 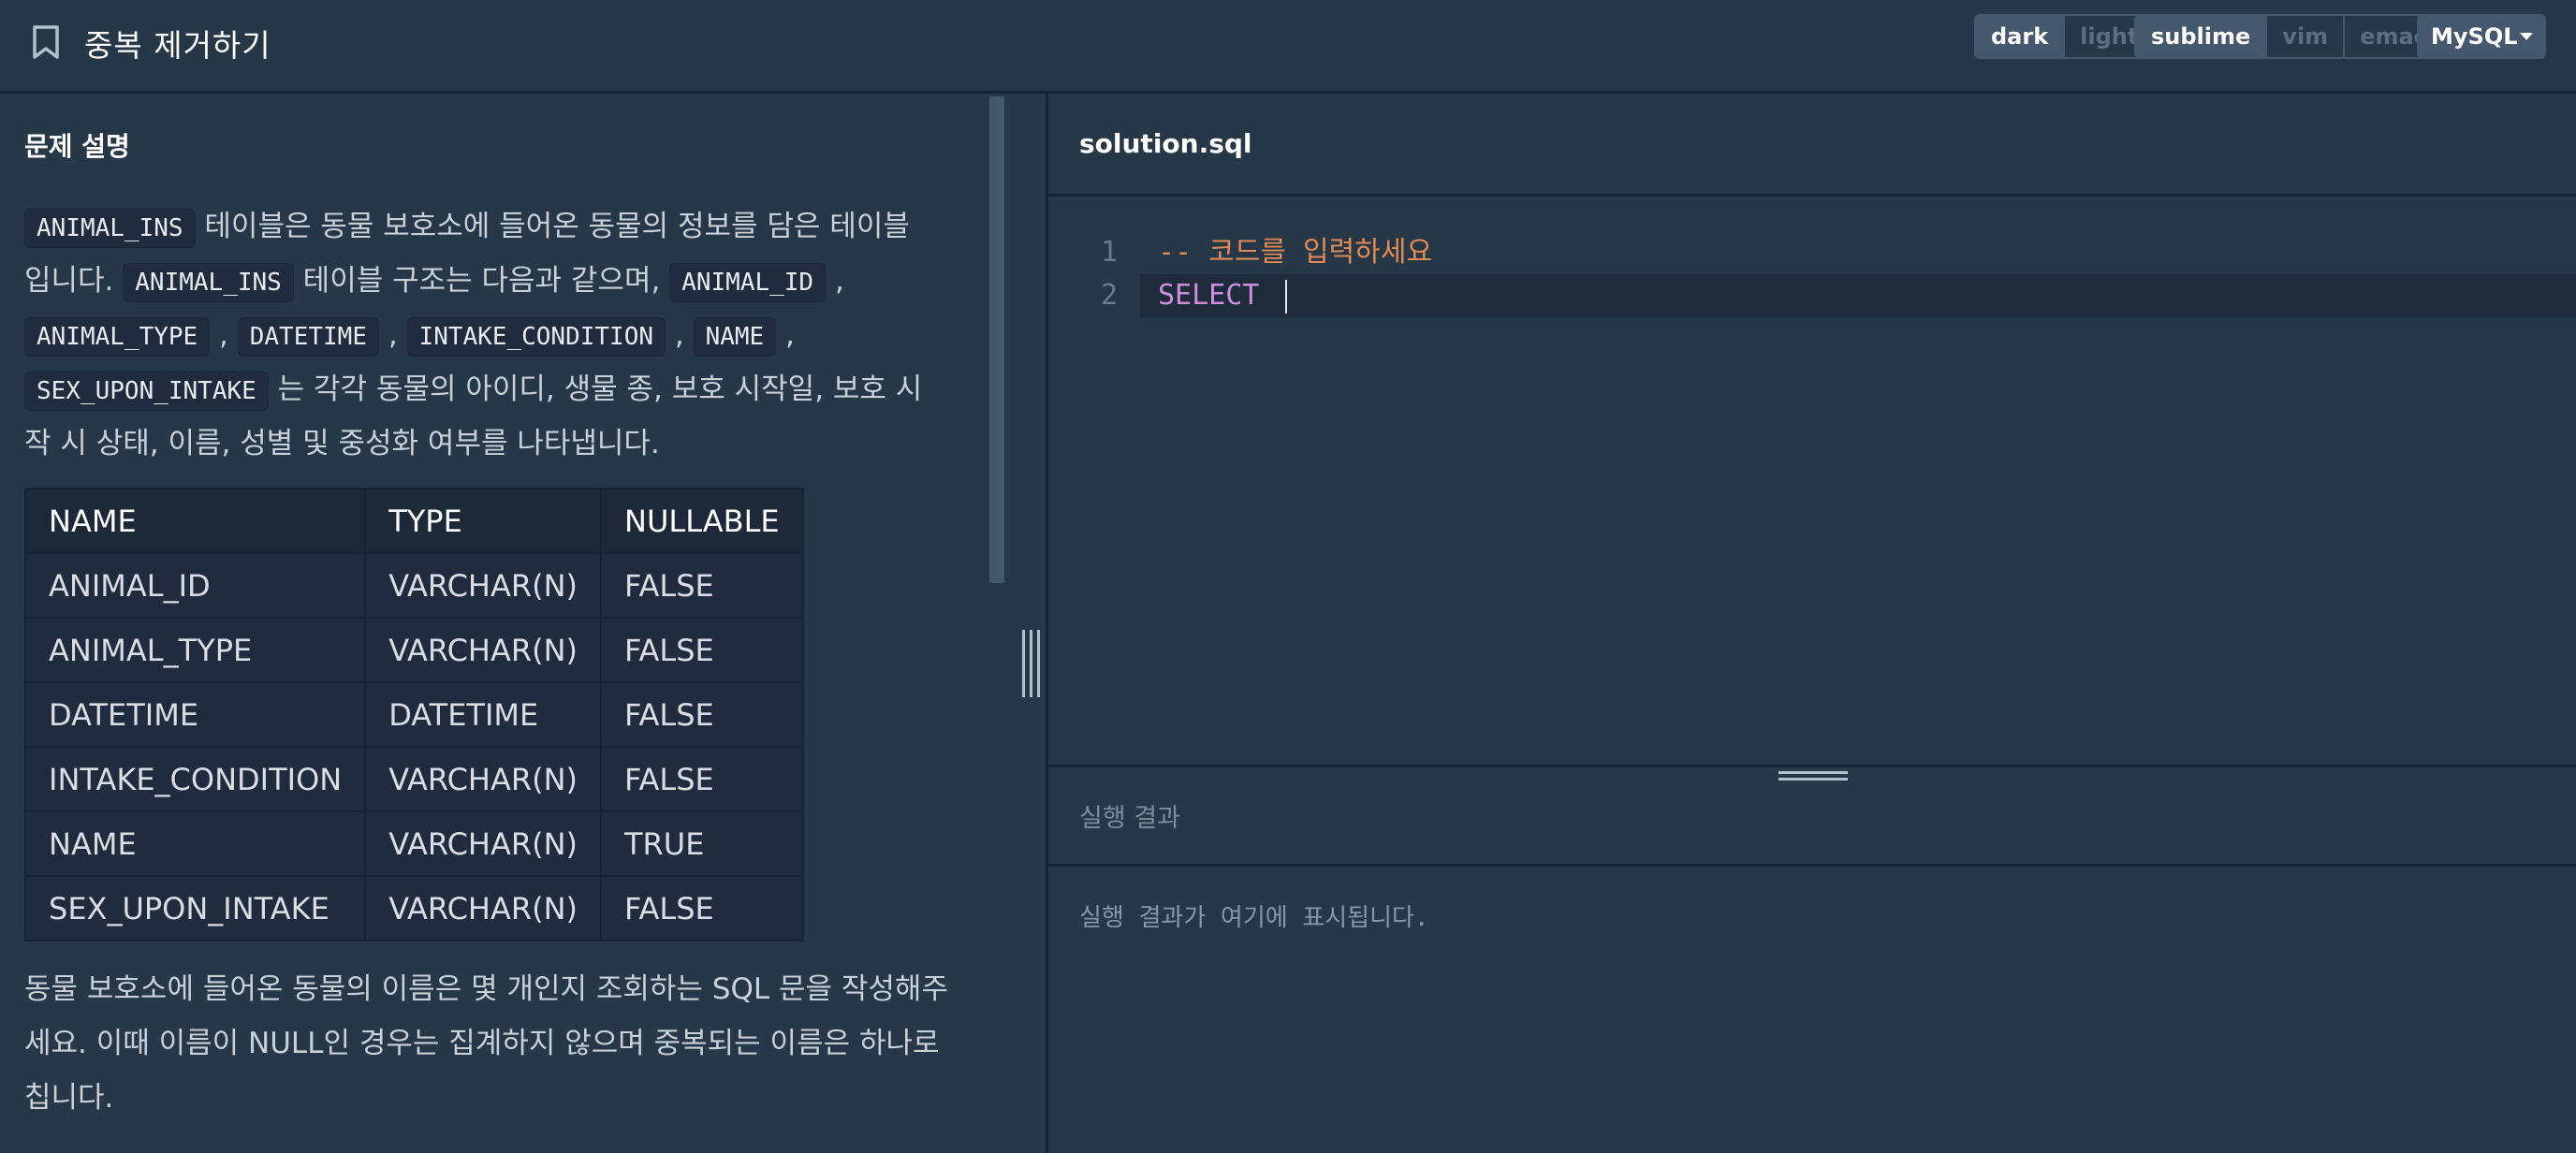 I want to click on result-header: 실행 결과, so click(x=1812, y=817).